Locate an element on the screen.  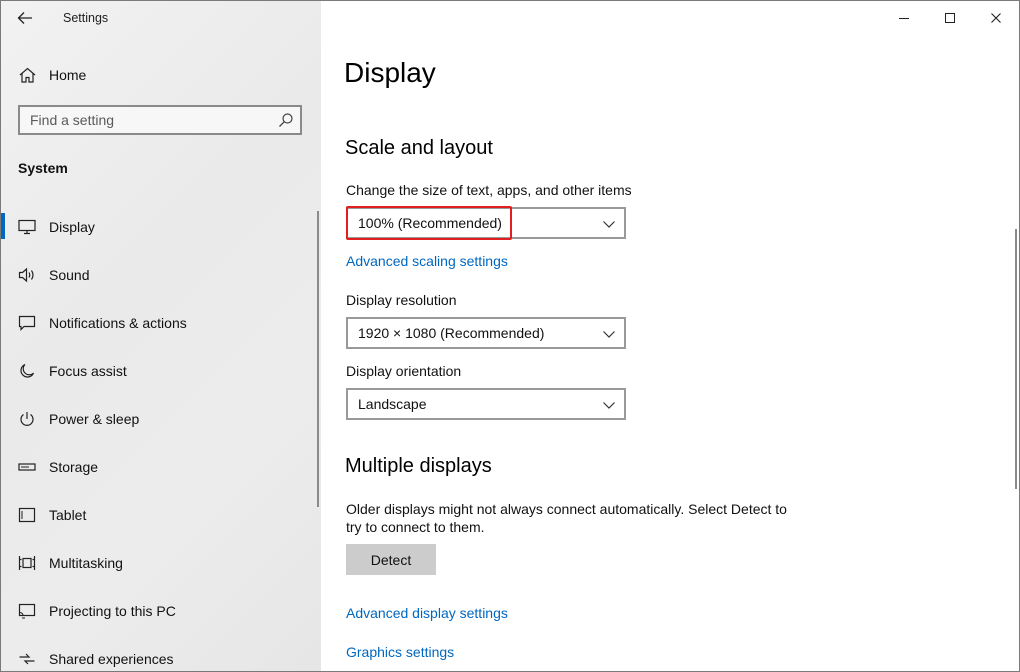
shared-icon is located at coordinates (27, 659).